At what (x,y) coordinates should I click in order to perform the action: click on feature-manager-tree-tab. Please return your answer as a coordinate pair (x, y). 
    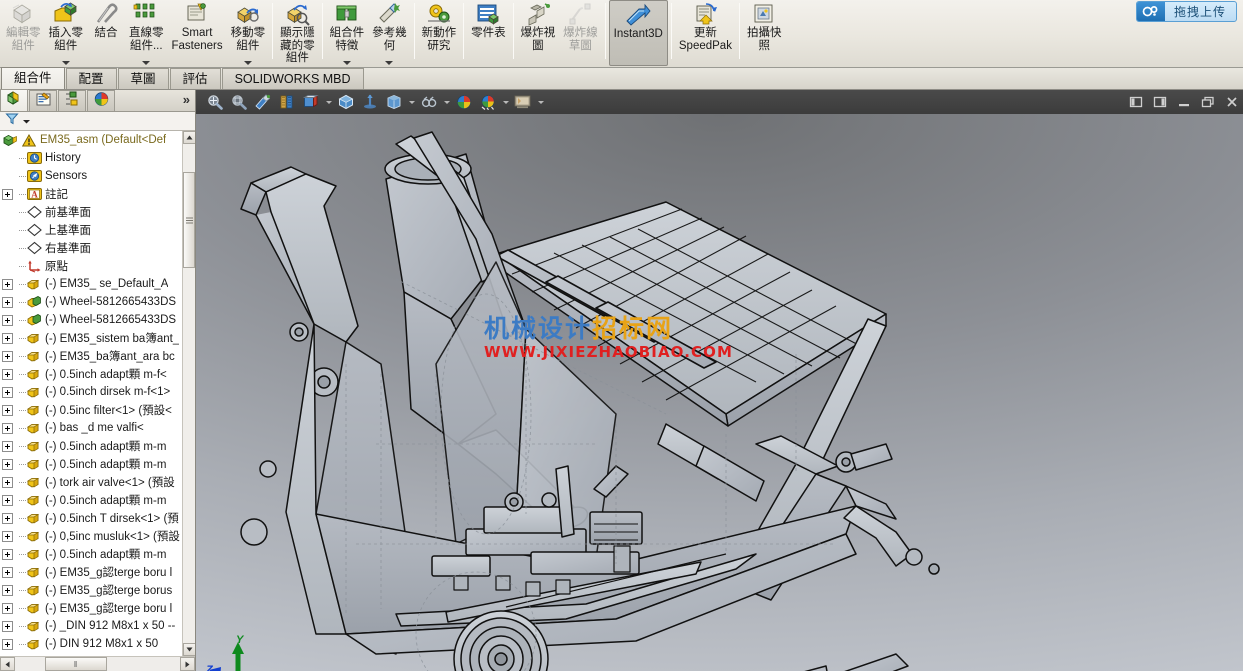
    Looking at the image, I should click on (14, 100).